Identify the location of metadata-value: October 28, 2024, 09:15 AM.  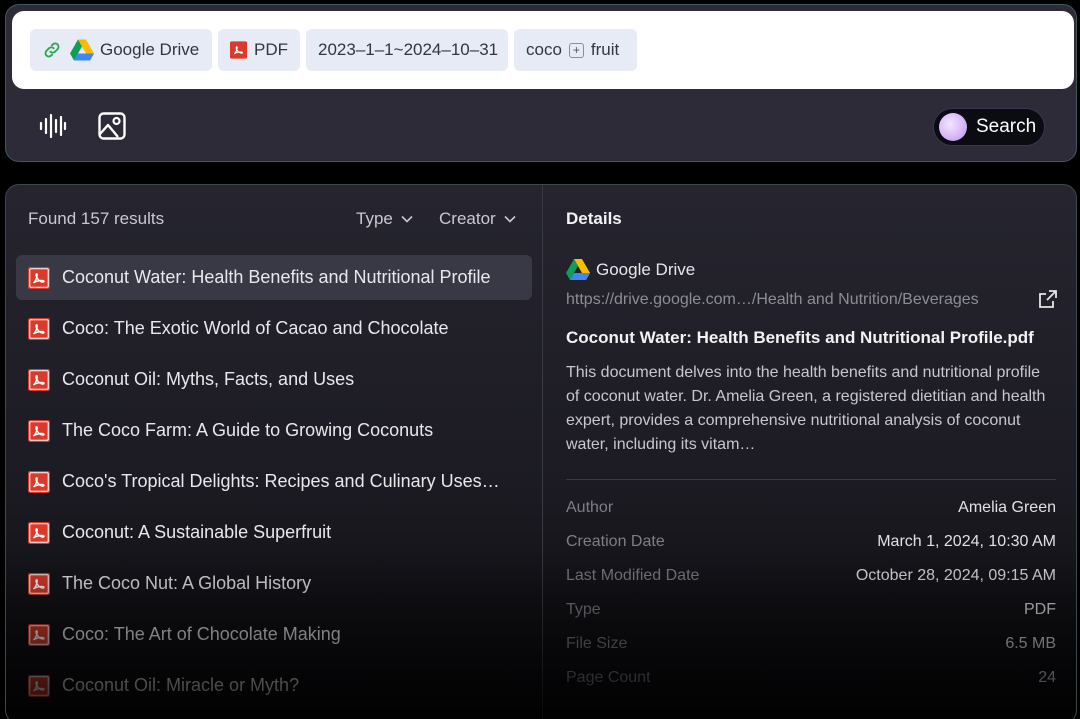
(955, 575).